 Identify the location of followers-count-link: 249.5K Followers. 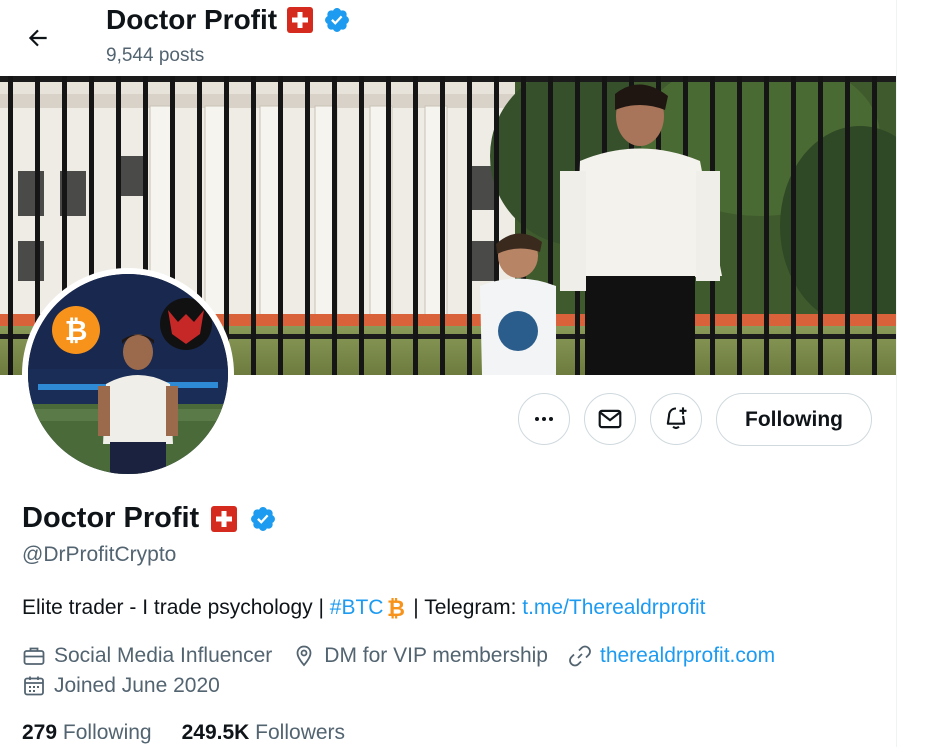
(263, 733).